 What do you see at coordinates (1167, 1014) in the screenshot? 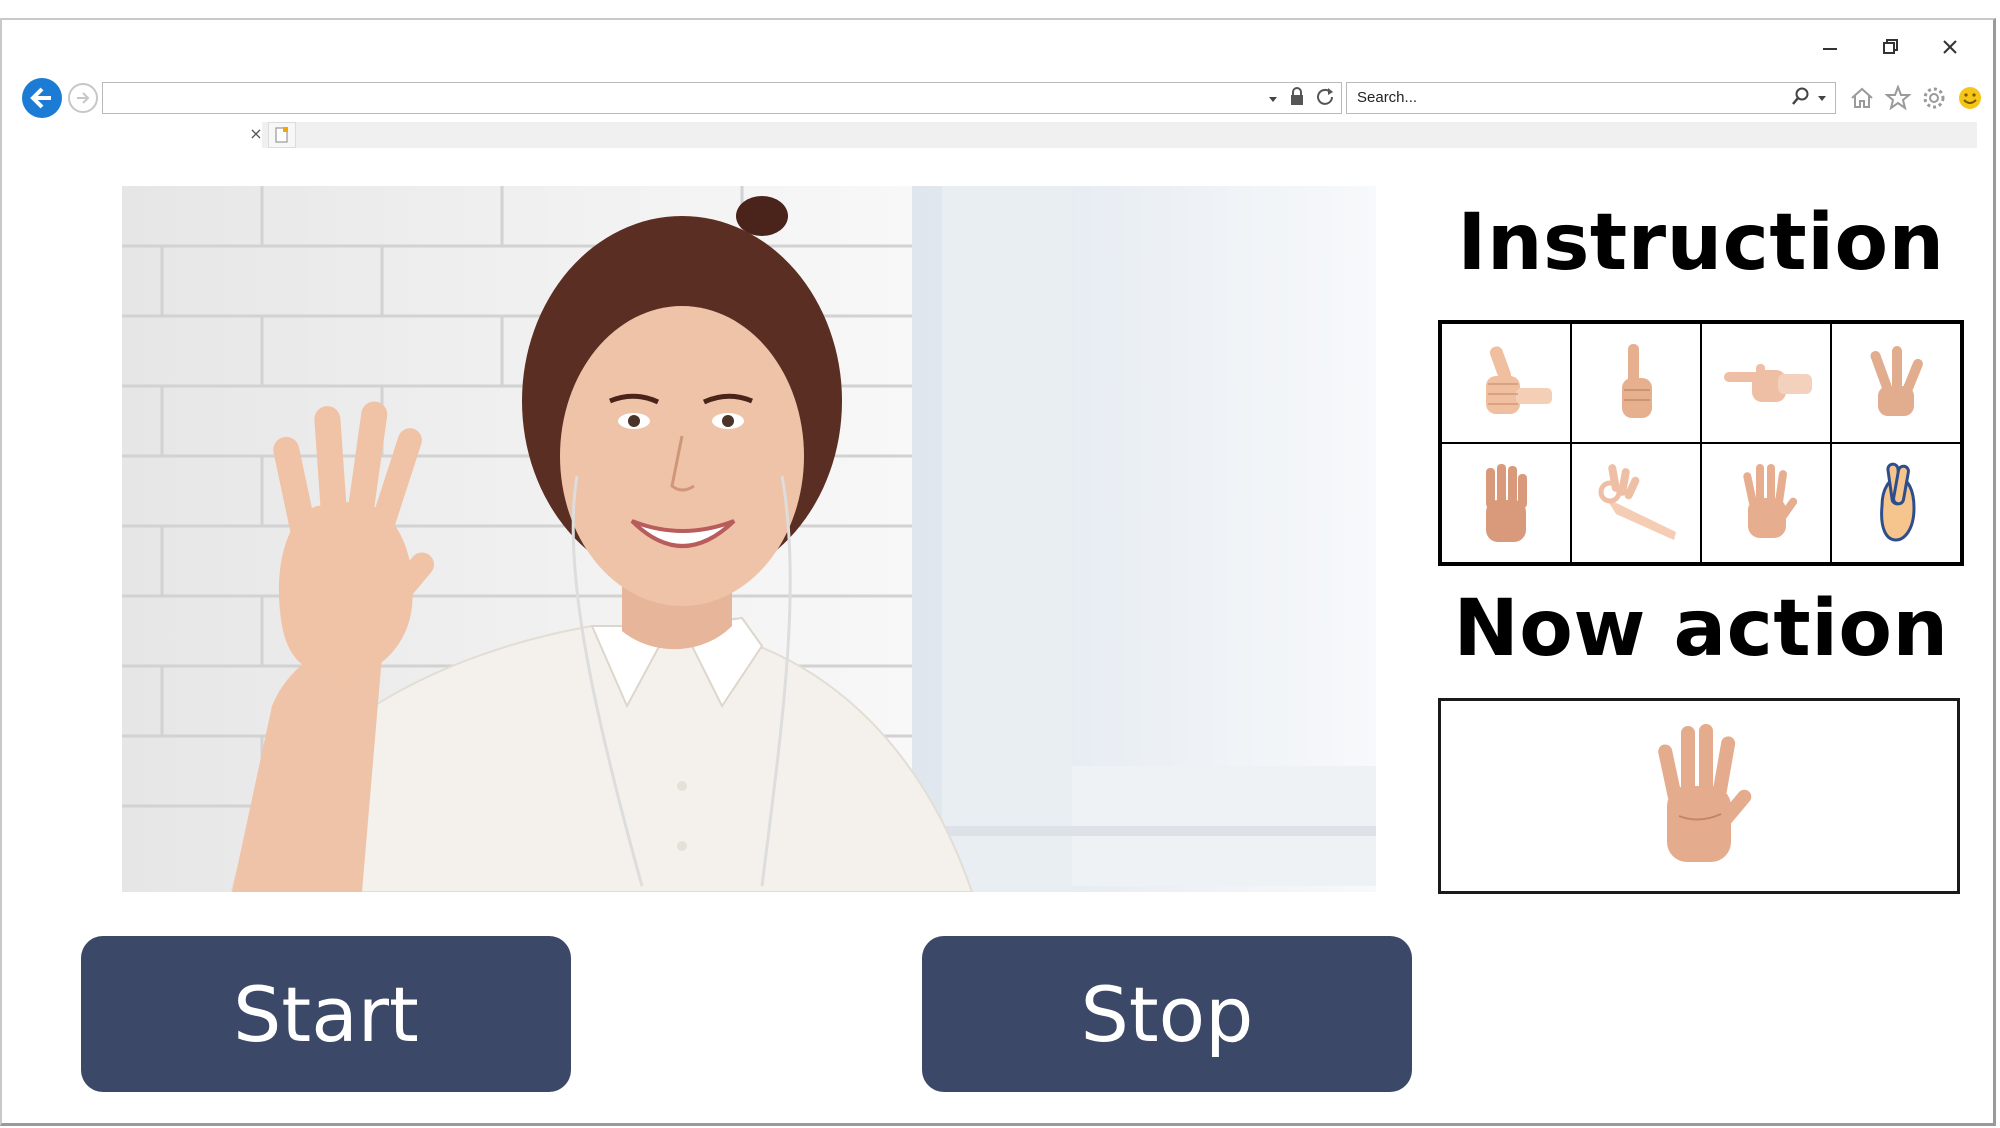
I see `stop-button: Stop` at bounding box center [1167, 1014].